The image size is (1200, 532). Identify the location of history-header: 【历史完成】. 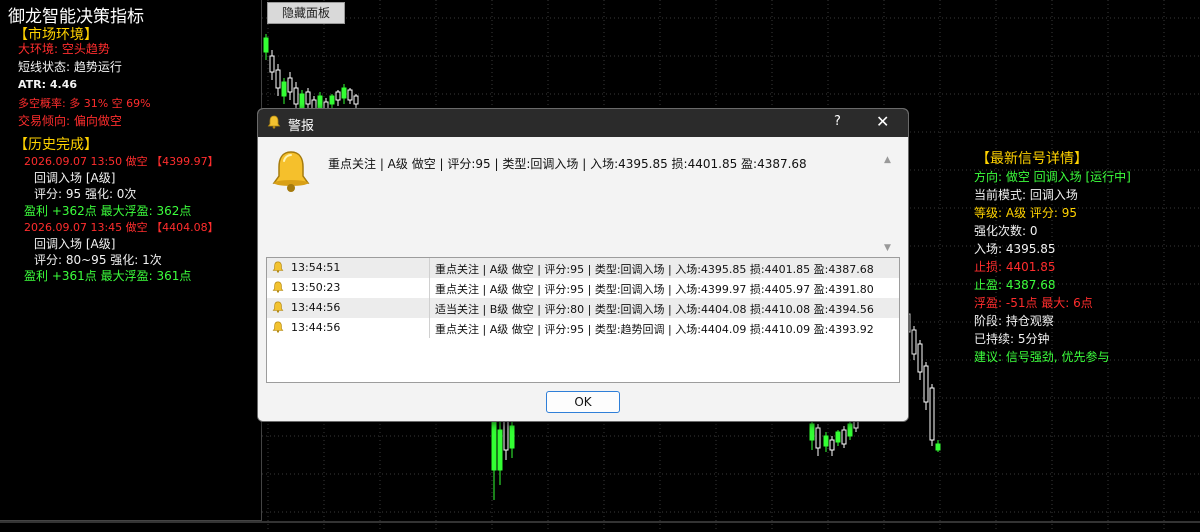
(56, 145).